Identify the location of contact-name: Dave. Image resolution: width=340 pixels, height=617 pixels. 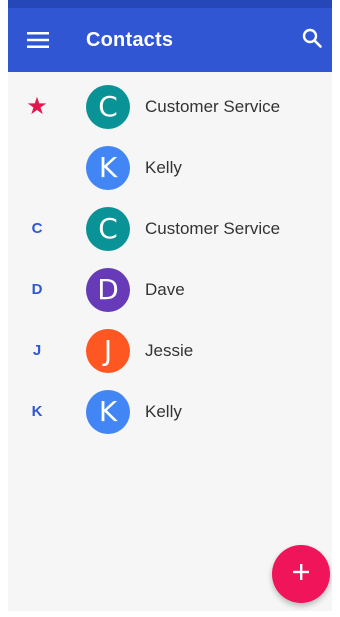
(165, 289).